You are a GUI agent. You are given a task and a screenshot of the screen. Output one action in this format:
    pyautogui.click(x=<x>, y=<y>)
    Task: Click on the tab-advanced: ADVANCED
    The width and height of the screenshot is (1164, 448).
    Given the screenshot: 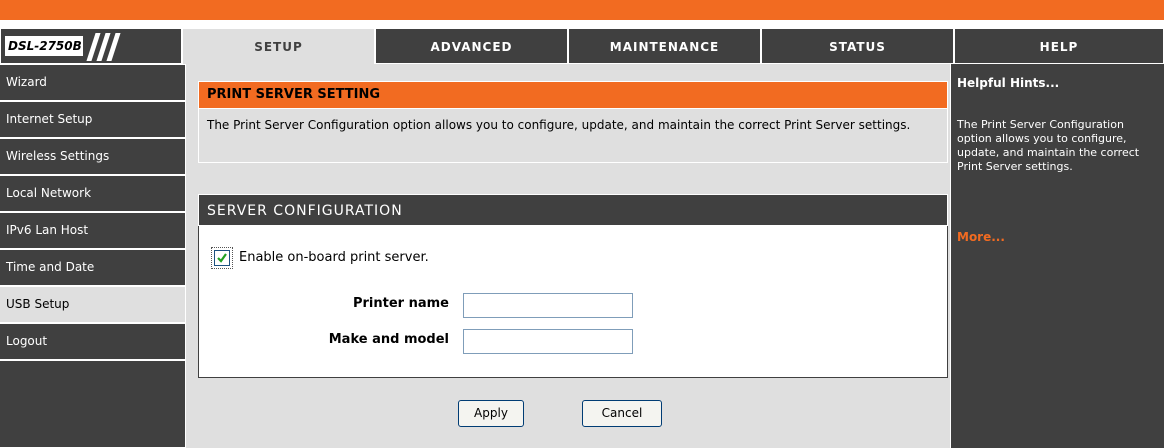 What is the action you would take?
    pyautogui.click(x=471, y=46)
    